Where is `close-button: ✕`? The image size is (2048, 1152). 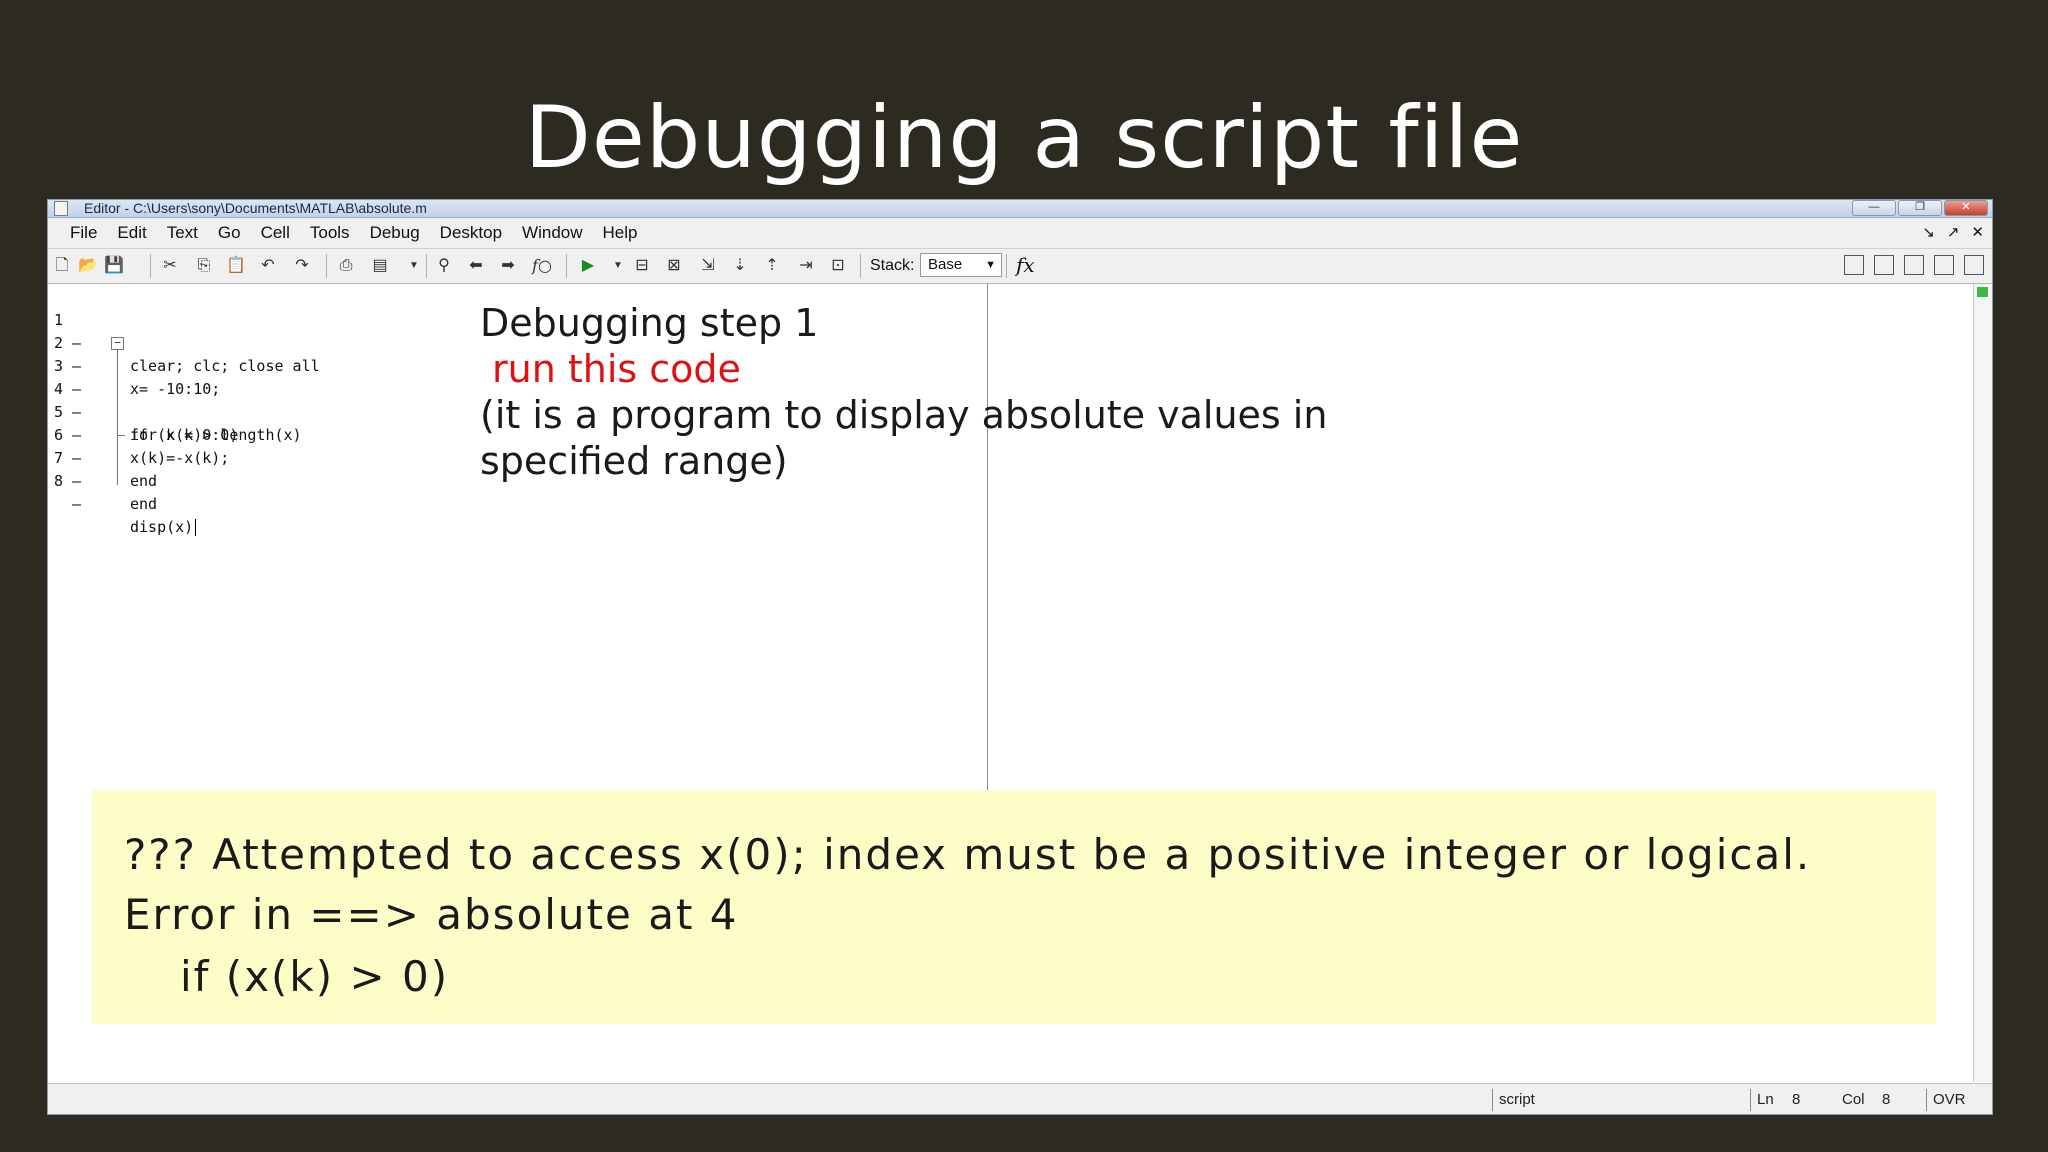 close-button: ✕ is located at coordinates (1966, 208).